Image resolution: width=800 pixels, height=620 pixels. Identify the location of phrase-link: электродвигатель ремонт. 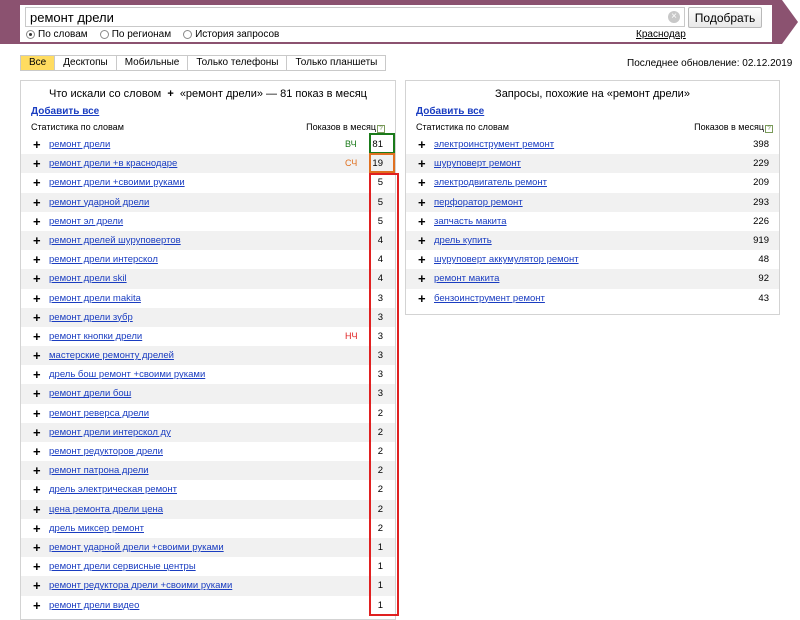
(490, 182).